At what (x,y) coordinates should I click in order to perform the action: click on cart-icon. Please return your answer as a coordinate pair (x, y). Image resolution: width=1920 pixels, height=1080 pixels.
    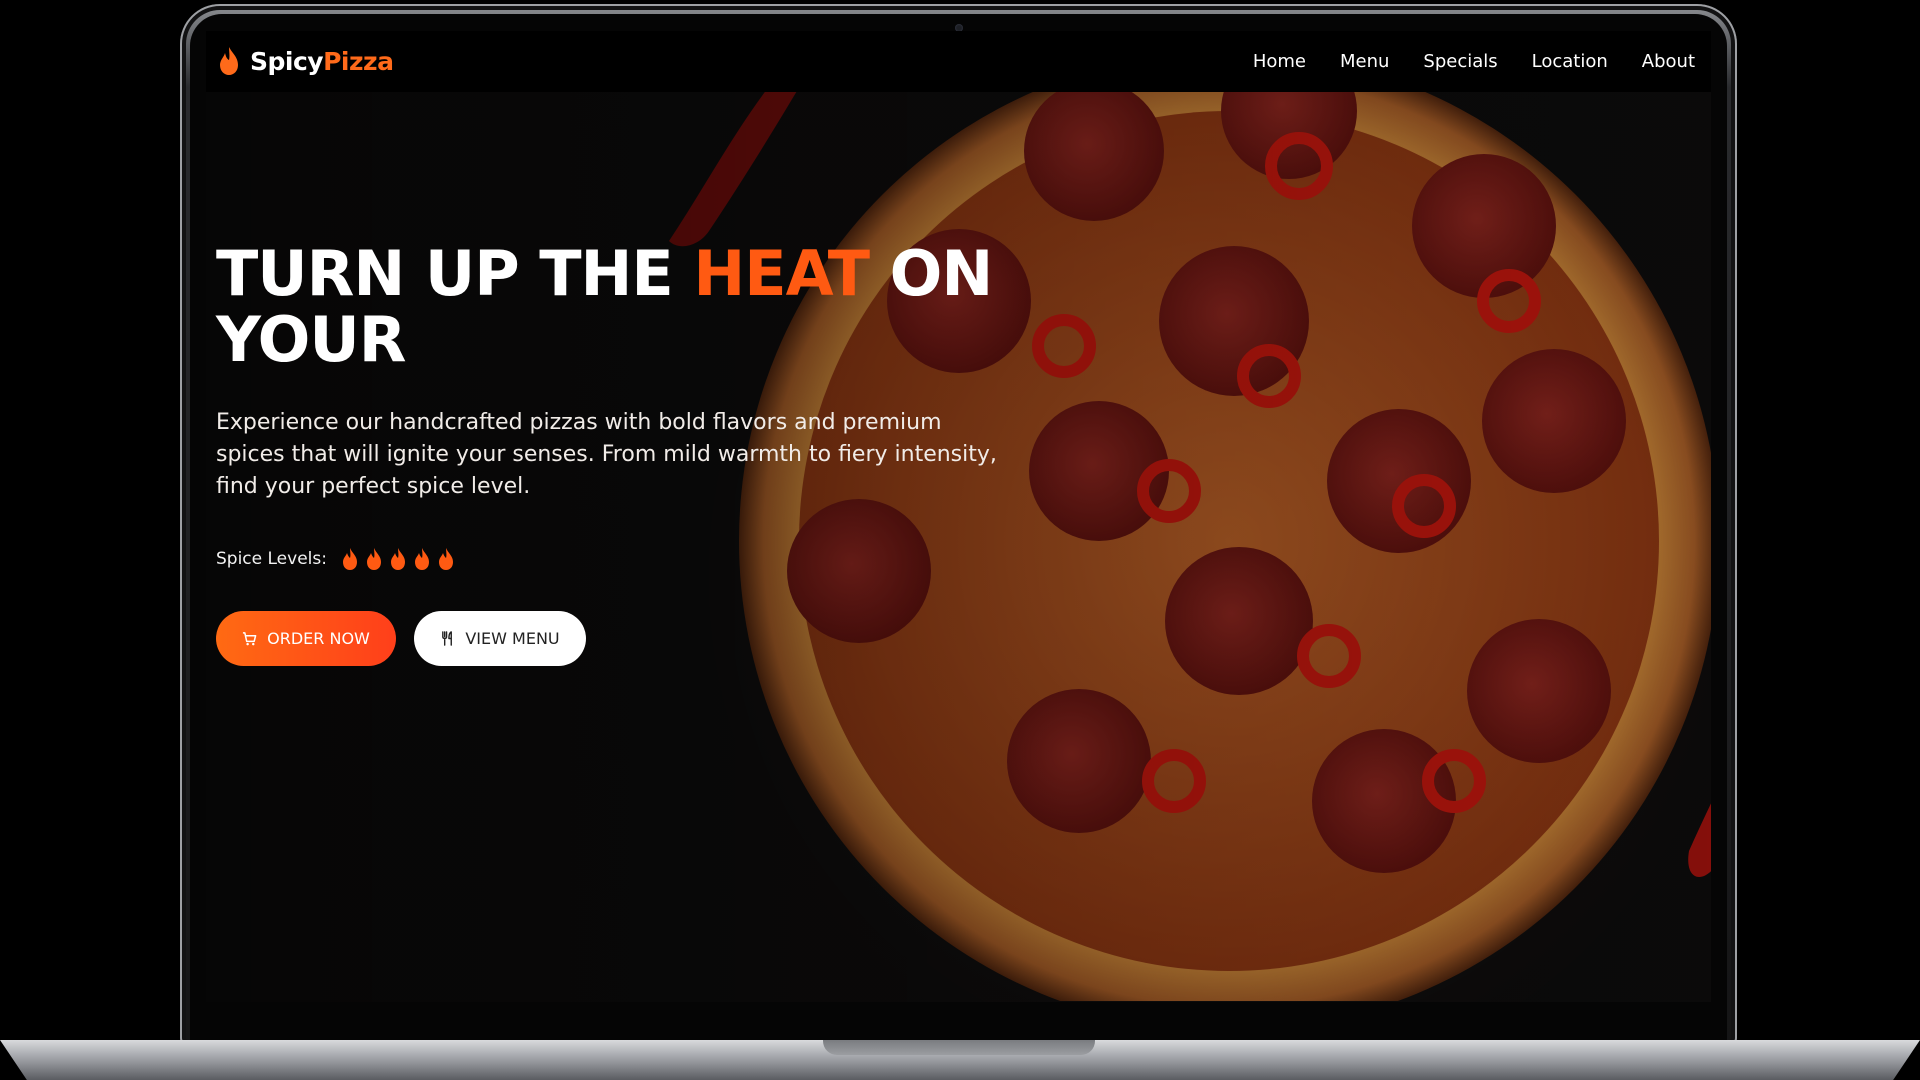
    Looking at the image, I should click on (250, 639).